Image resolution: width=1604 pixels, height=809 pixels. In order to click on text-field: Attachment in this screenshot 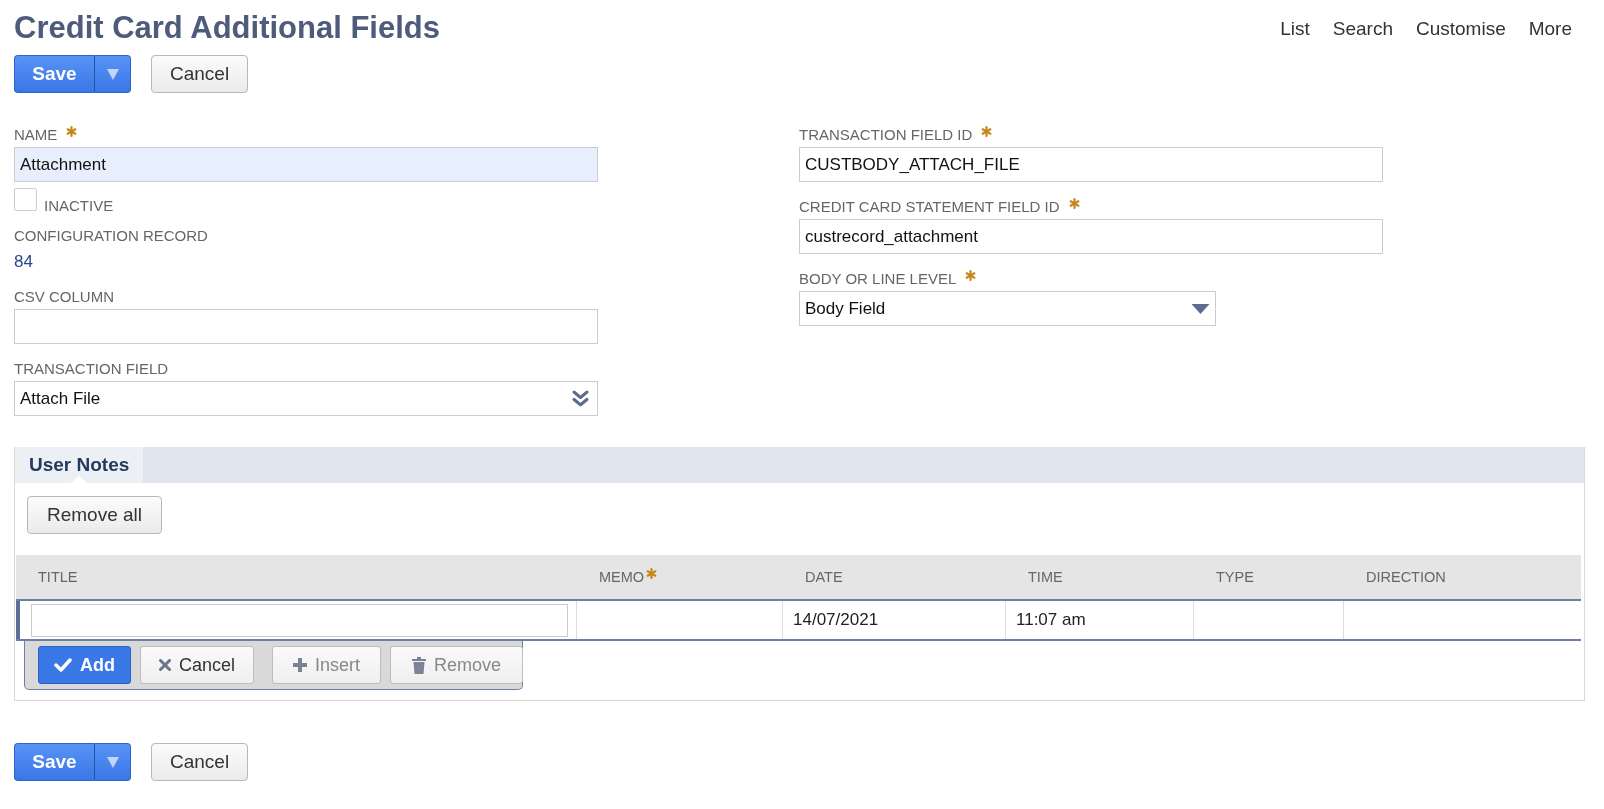, I will do `click(306, 164)`.